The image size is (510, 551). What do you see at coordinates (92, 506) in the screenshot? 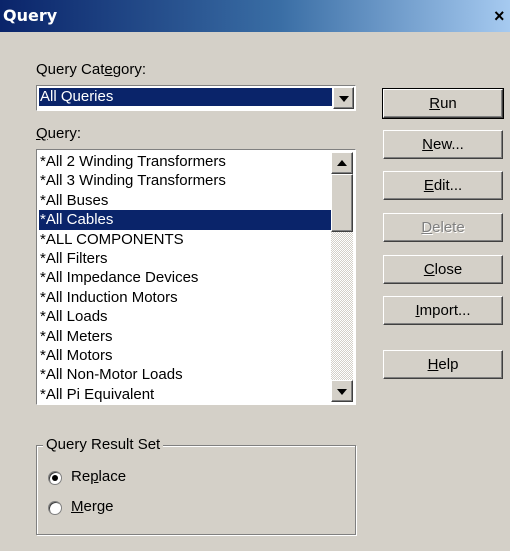
I see `merge-label: Merge` at bounding box center [92, 506].